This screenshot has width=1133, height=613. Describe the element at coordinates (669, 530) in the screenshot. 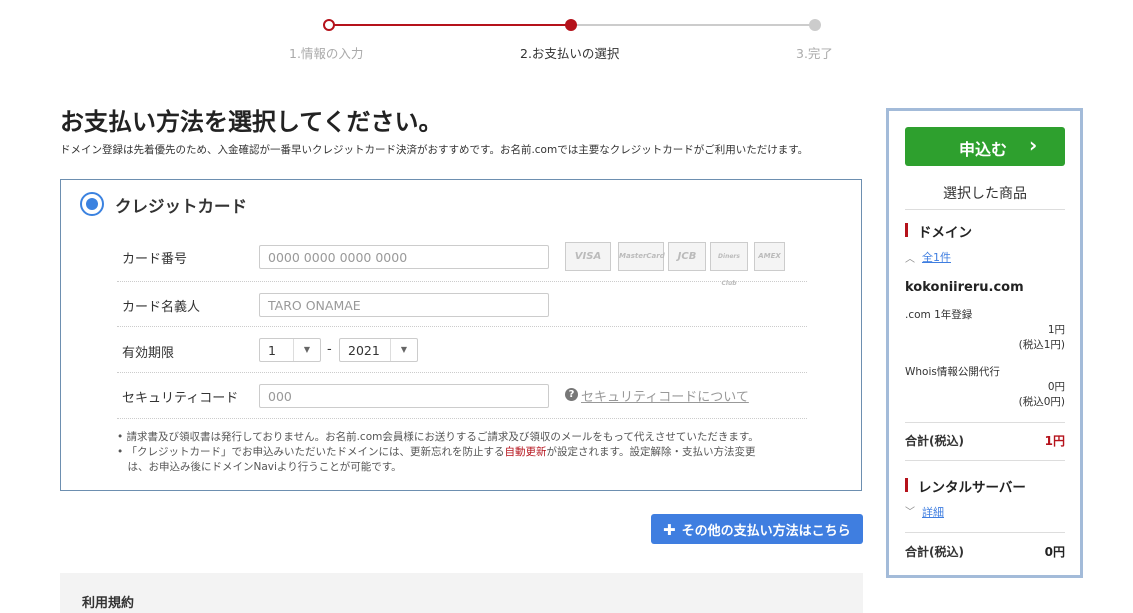

I see `plus-icon: ✚` at that location.